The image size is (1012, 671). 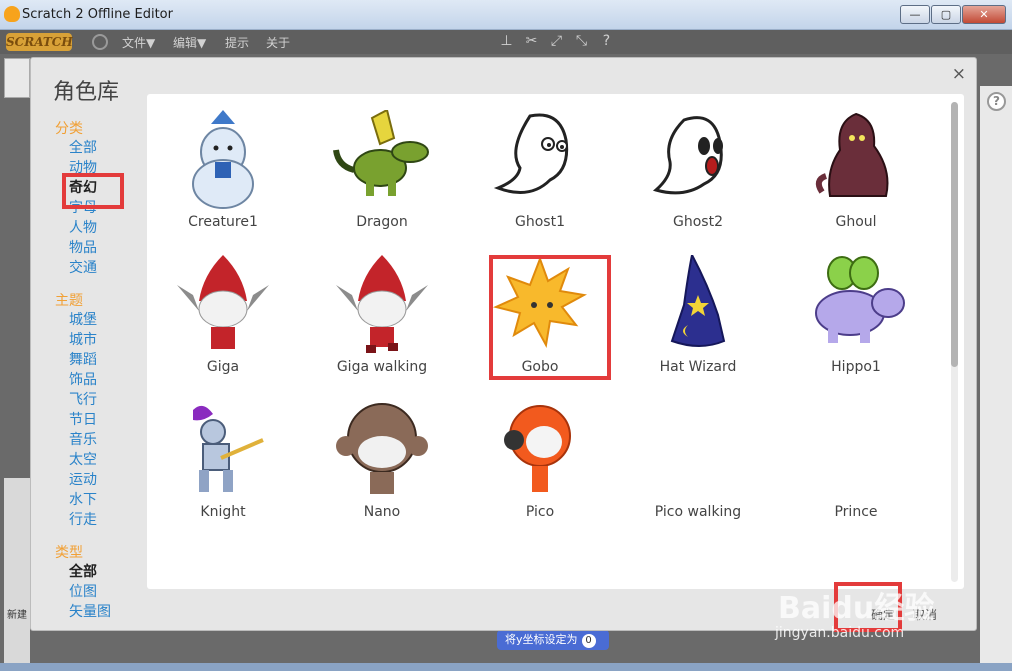 What do you see at coordinates (698, 367) in the screenshot?
I see `sprite-name: Hat Wizard` at bounding box center [698, 367].